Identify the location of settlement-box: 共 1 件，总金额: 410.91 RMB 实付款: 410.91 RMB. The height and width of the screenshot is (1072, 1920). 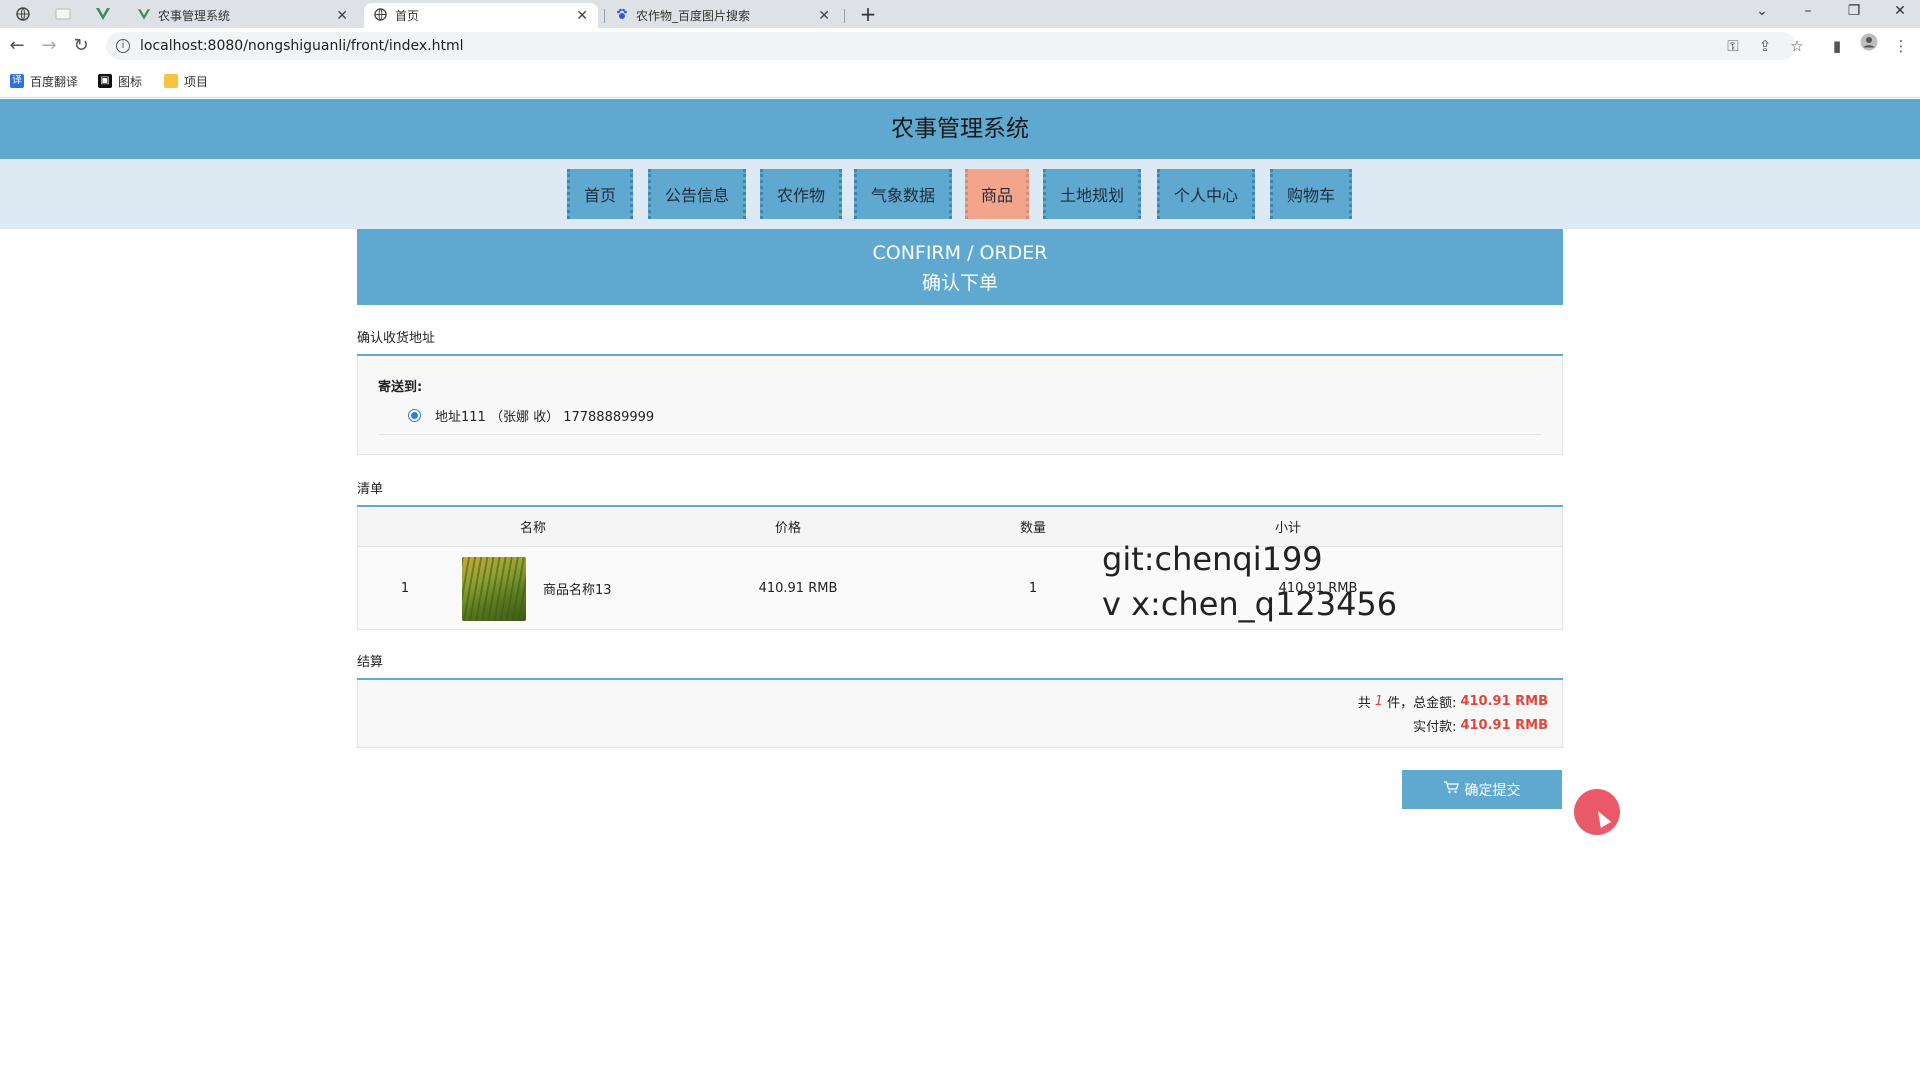
(960, 714).